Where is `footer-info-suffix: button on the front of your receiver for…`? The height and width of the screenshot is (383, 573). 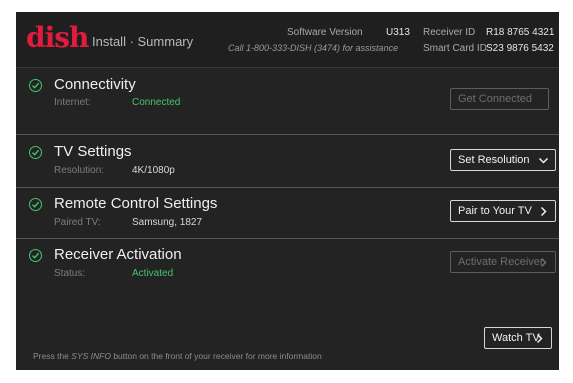 footer-info-suffix: button on the front of your receiver for… is located at coordinates (216, 356).